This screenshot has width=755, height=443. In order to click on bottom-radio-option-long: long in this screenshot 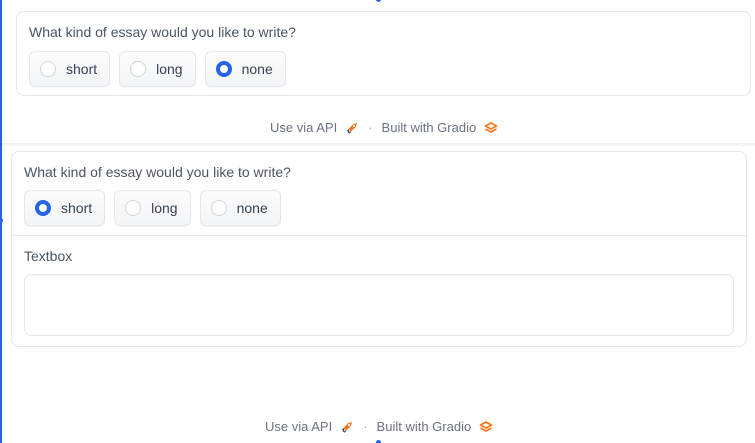, I will do `click(152, 208)`.